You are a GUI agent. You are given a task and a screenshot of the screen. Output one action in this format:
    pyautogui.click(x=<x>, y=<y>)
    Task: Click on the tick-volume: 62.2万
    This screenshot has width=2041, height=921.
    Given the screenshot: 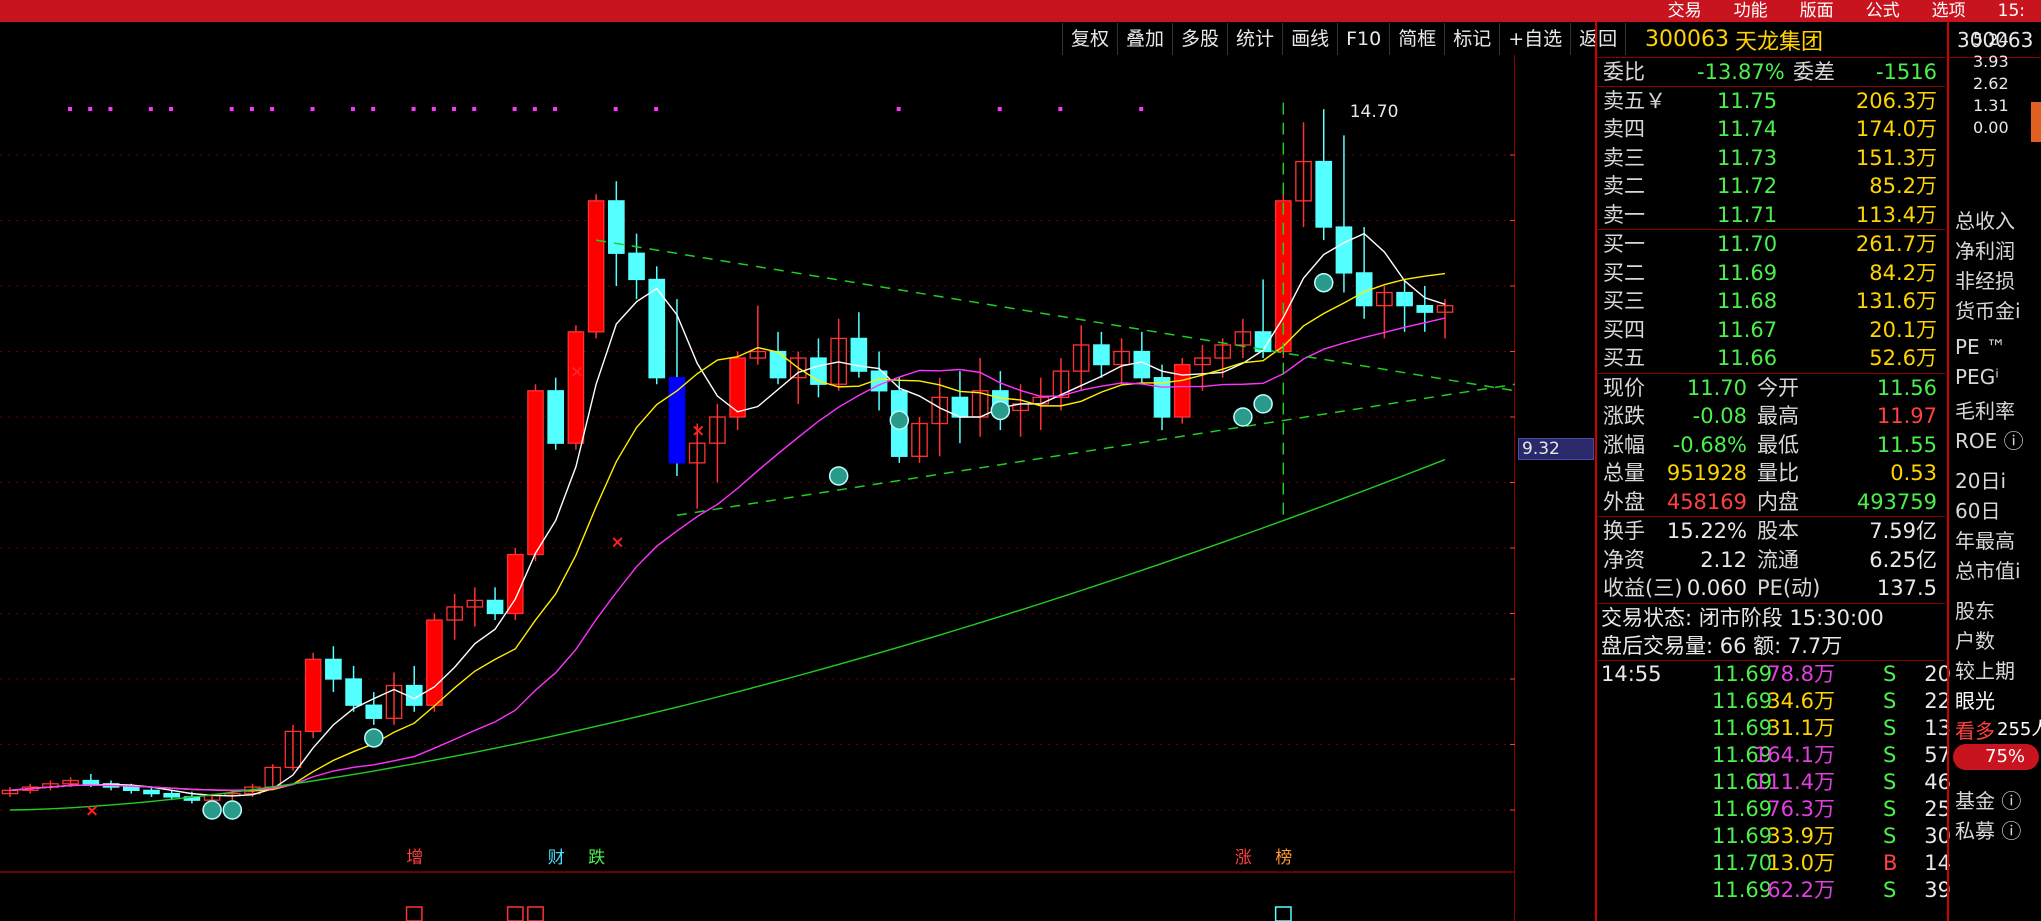 What is the action you would take?
    pyautogui.click(x=1801, y=889)
    